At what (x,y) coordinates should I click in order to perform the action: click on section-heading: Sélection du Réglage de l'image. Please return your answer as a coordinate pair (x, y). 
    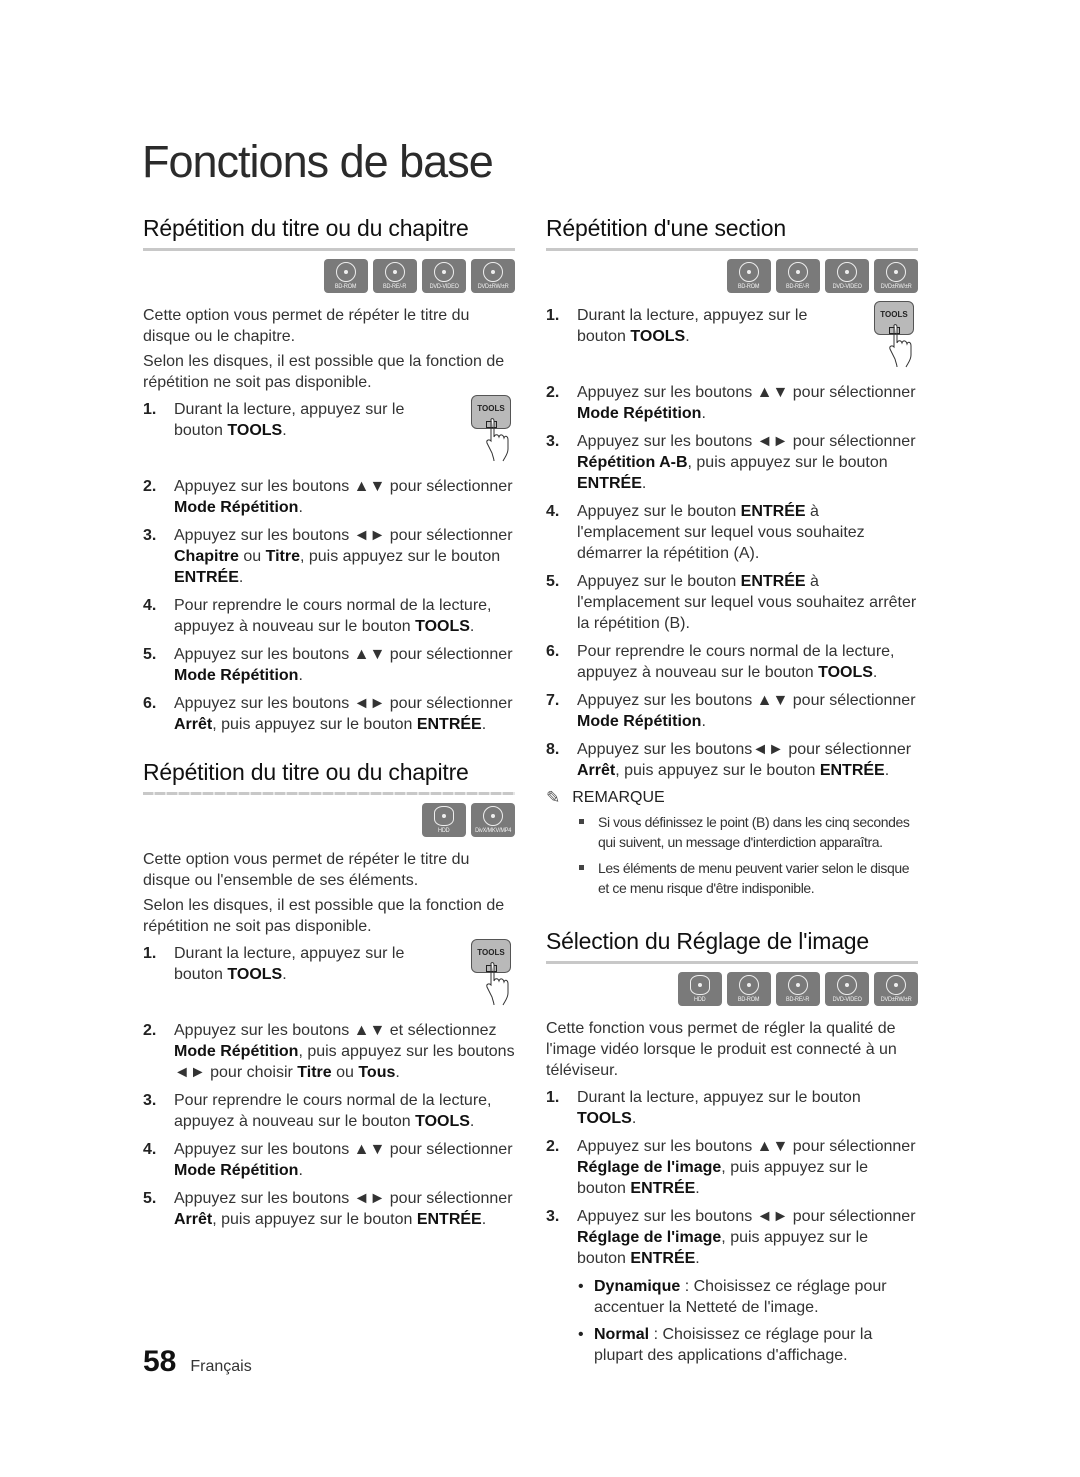
    Looking at the image, I should click on (707, 941).